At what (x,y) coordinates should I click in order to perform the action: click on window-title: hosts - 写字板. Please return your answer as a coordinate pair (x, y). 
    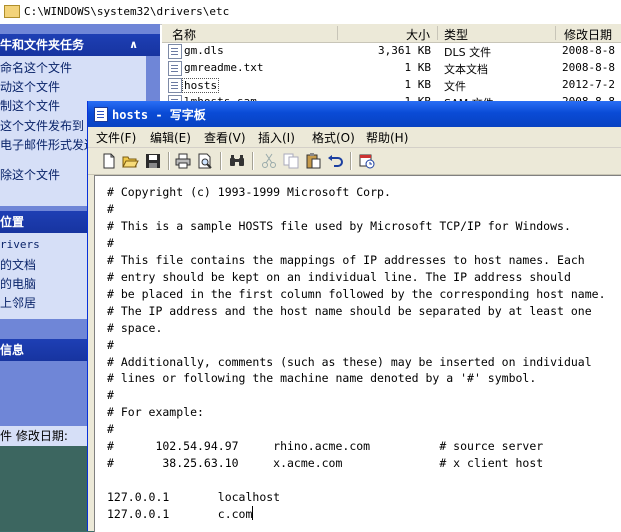
    Looking at the image, I should click on (159, 115).